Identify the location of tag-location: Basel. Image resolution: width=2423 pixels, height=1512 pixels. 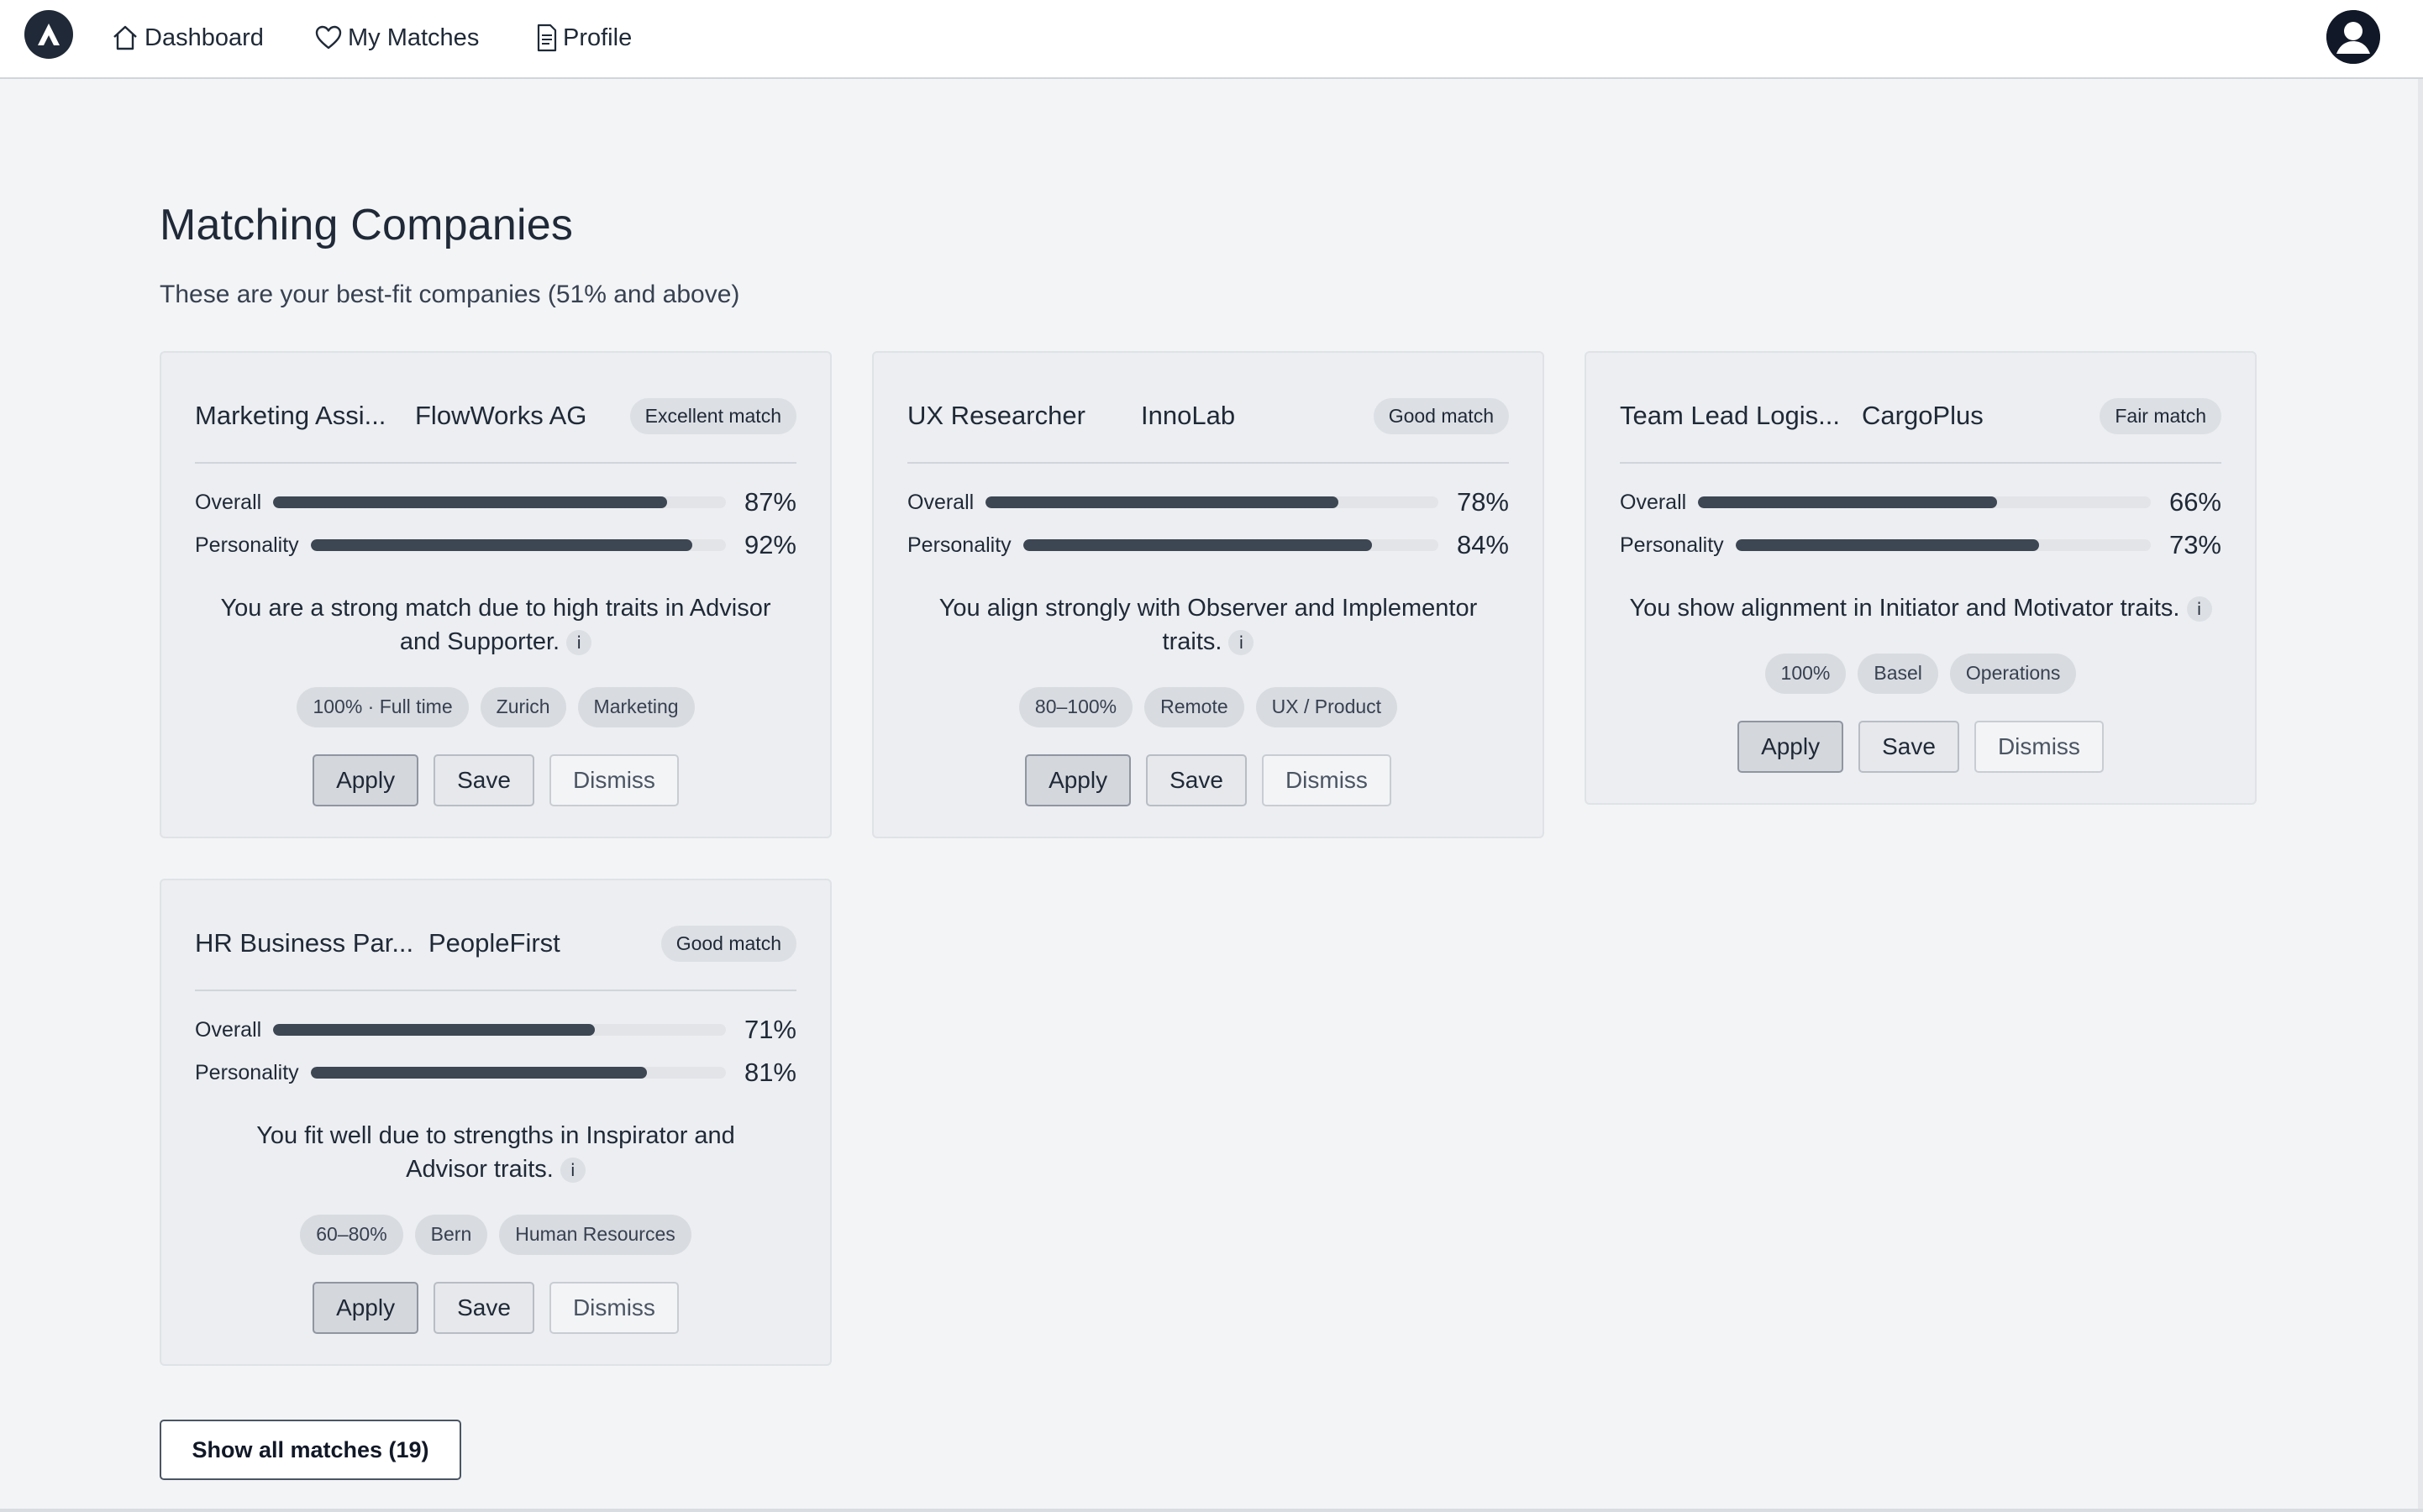
(1898, 674).